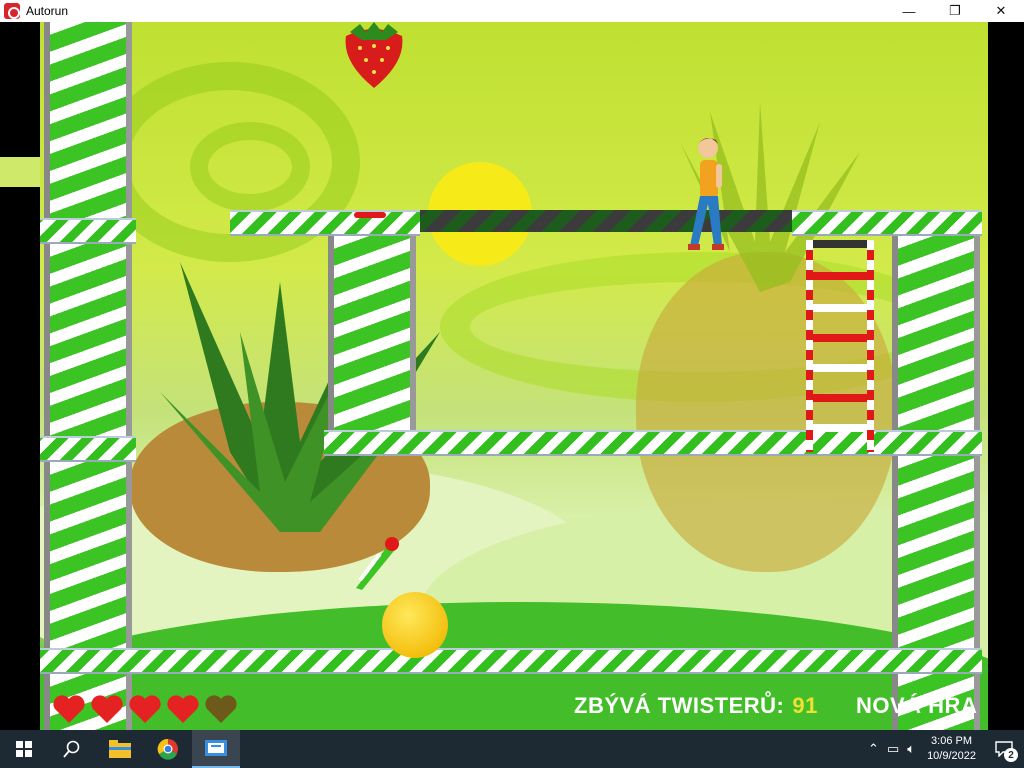 The height and width of the screenshot is (768, 1024). I want to click on strawberry-icon, so click(374, 55).